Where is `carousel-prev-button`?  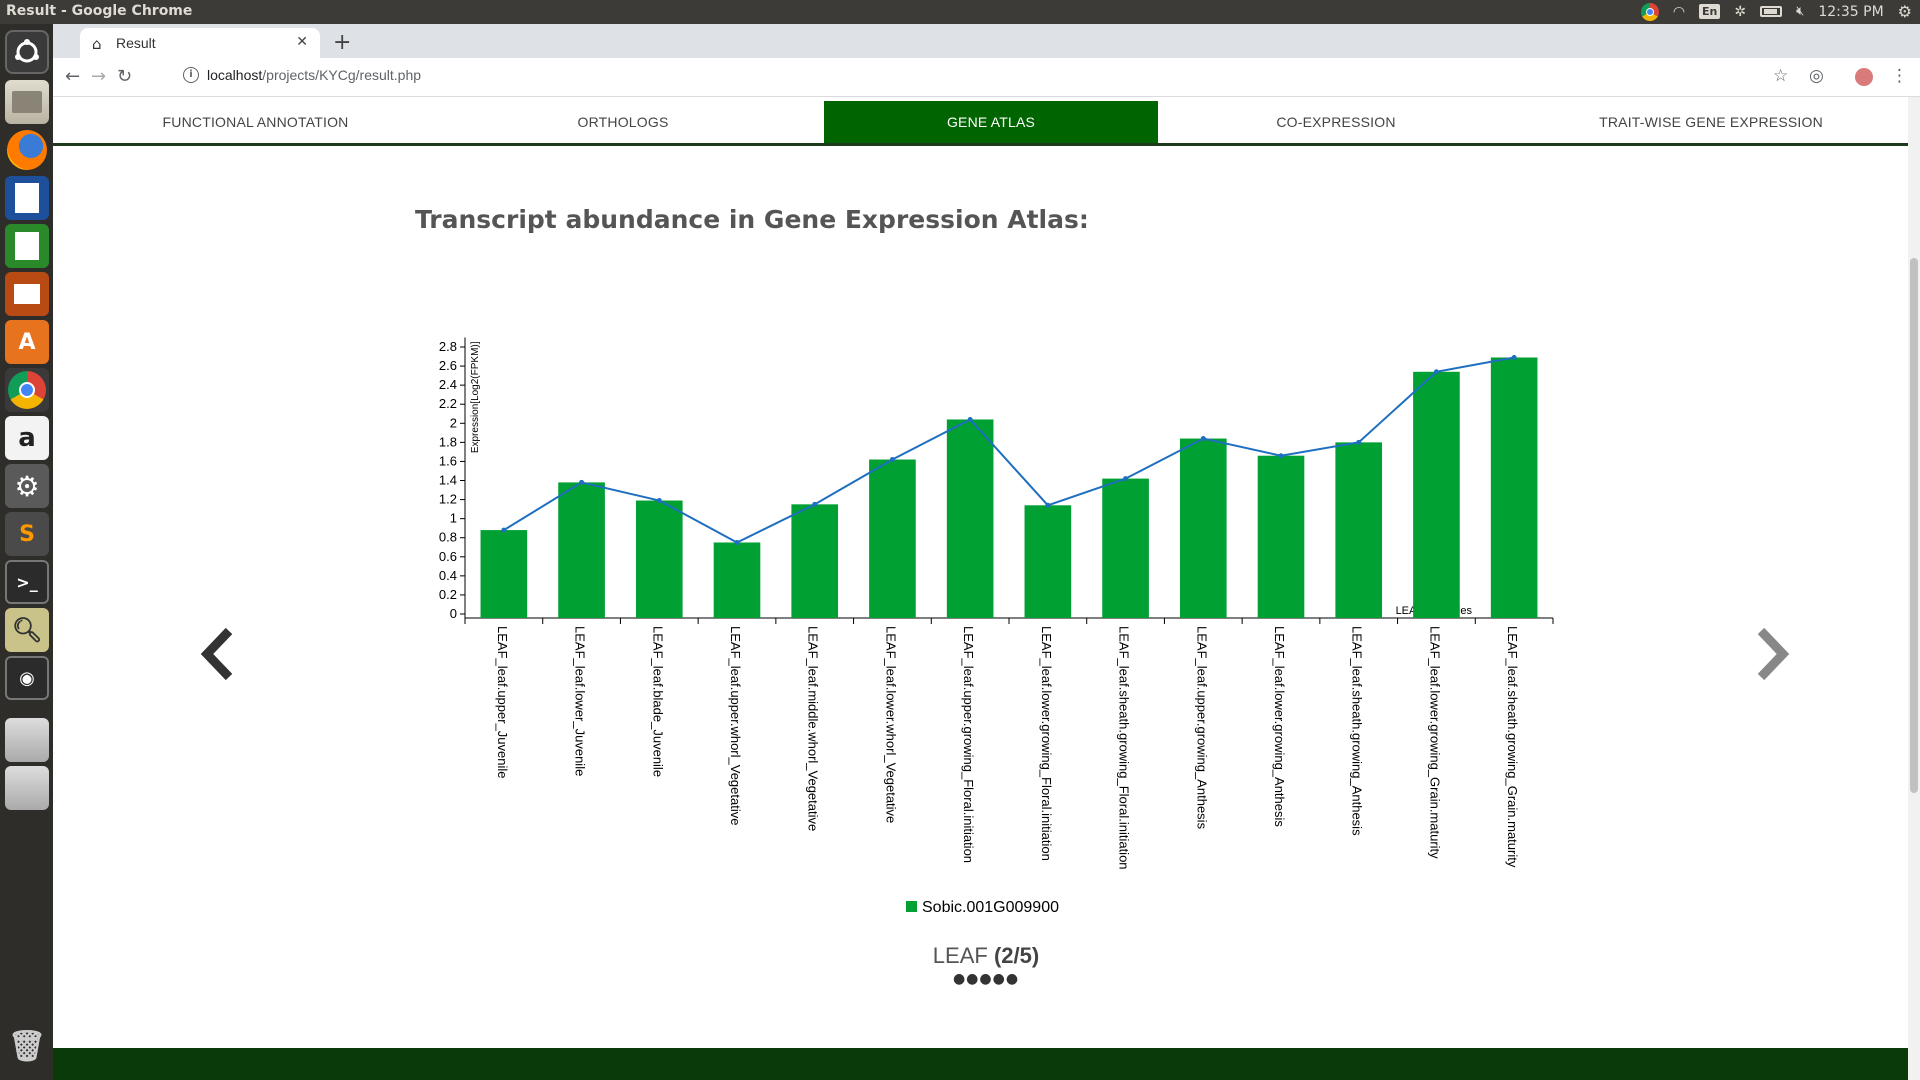
carousel-prev-button is located at coordinates (217, 656).